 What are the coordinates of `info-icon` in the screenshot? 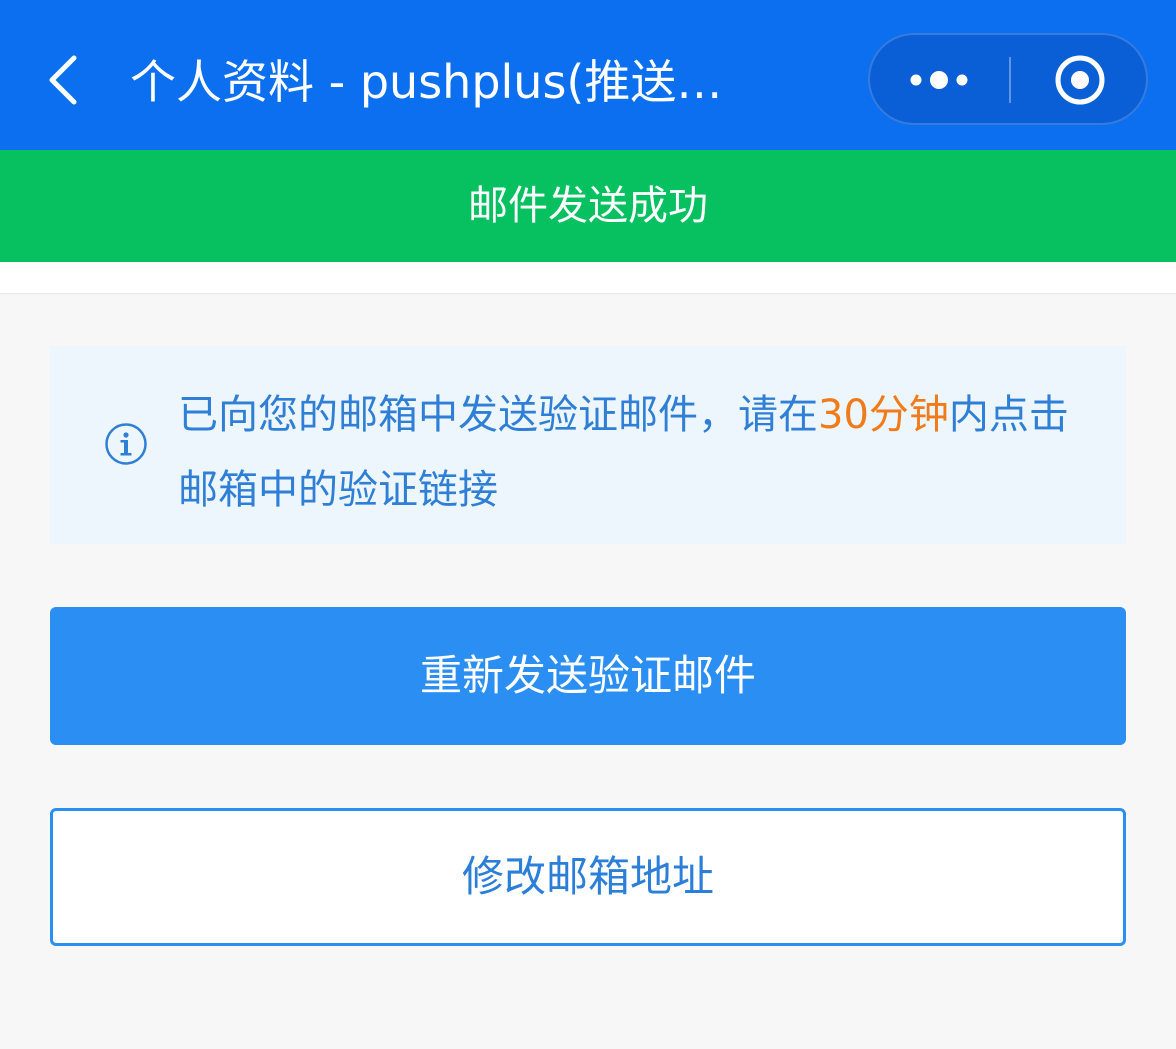 It's located at (126, 444).